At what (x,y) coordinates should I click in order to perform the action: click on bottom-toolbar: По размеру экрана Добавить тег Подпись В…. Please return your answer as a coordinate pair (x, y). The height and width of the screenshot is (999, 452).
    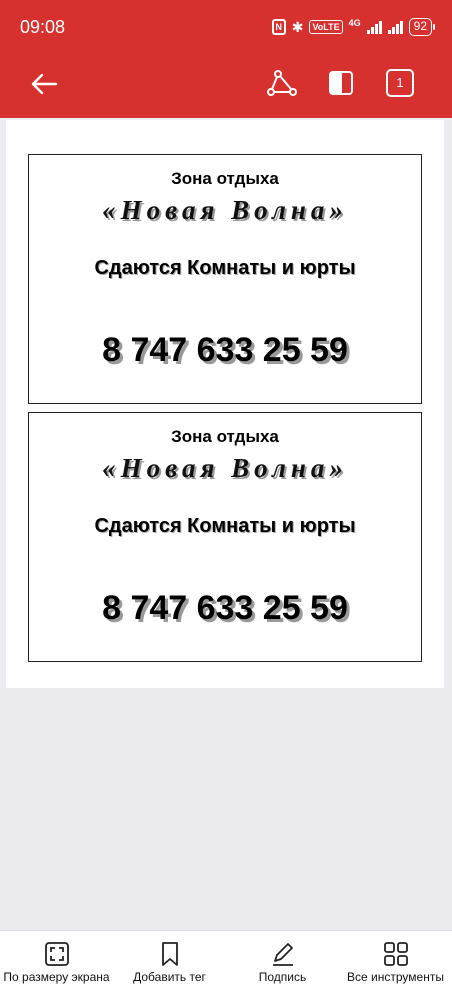
    Looking at the image, I should click on (226, 964).